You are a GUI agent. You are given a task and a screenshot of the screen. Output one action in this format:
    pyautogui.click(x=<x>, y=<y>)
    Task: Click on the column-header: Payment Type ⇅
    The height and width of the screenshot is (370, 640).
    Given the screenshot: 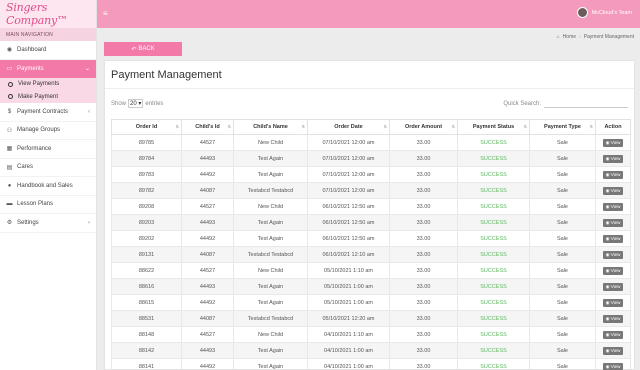 What is the action you would take?
    pyautogui.click(x=562, y=127)
    